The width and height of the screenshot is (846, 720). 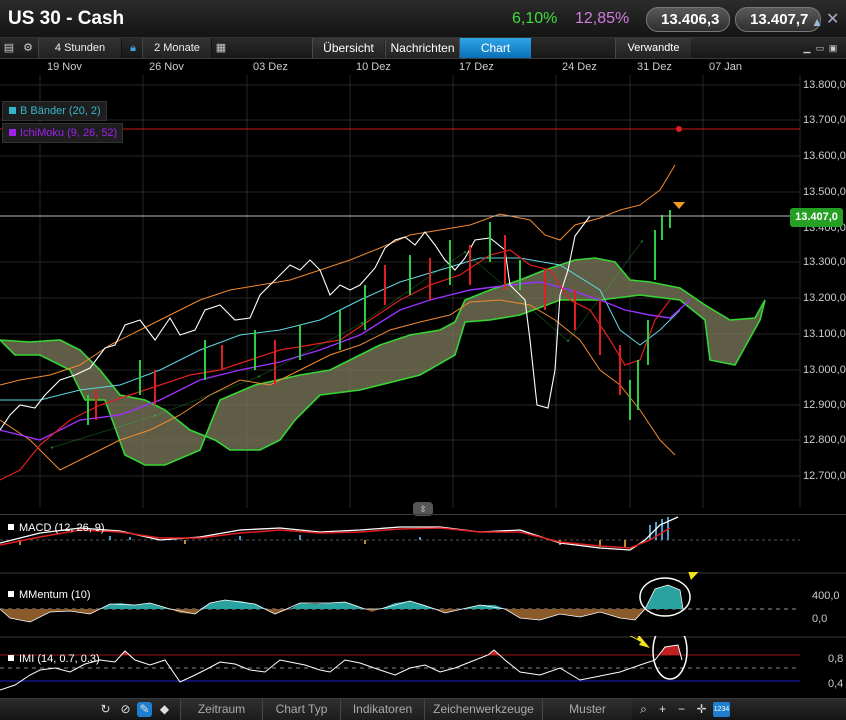 What do you see at coordinates (817, 22) in the screenshot?
I see `price-up-arrow-icon: ▲` at bounding box center [817, 22].